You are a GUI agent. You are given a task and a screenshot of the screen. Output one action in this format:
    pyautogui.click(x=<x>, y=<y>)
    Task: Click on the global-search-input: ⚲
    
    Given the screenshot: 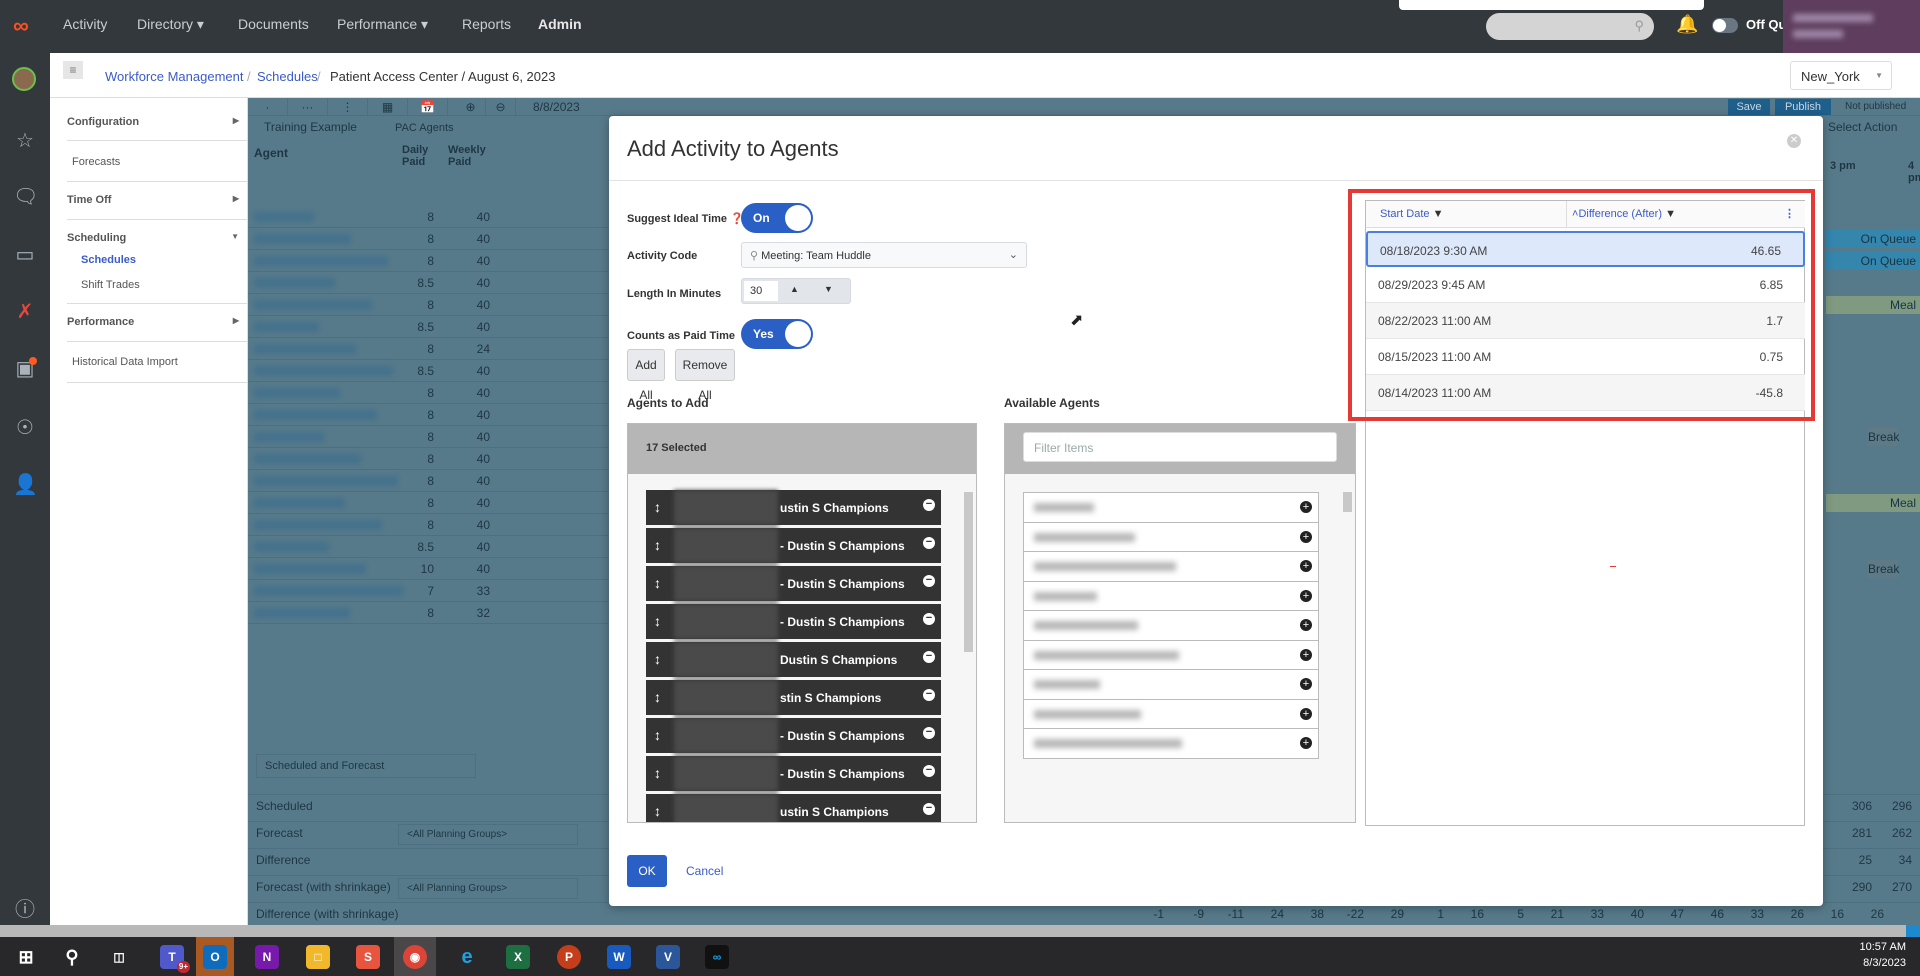 What is the action you would take?
    pyautogui.click(x=1570, y=26)
    